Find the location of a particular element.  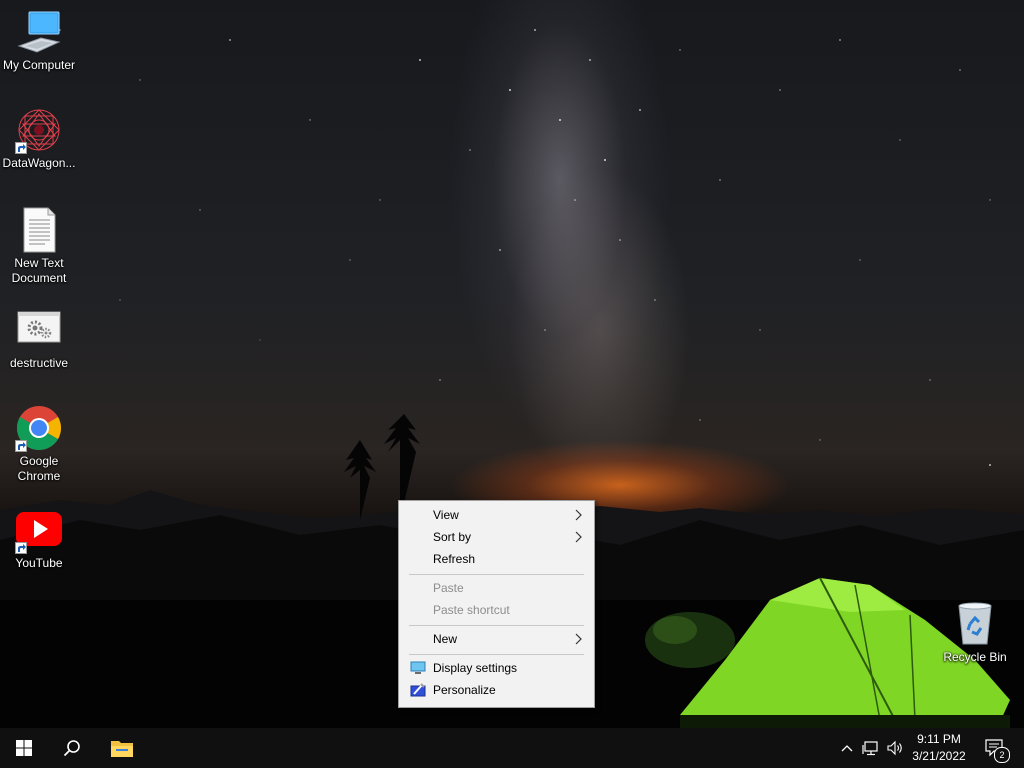

notification-count-badge: 2 is located at coordinates (1002, 755).